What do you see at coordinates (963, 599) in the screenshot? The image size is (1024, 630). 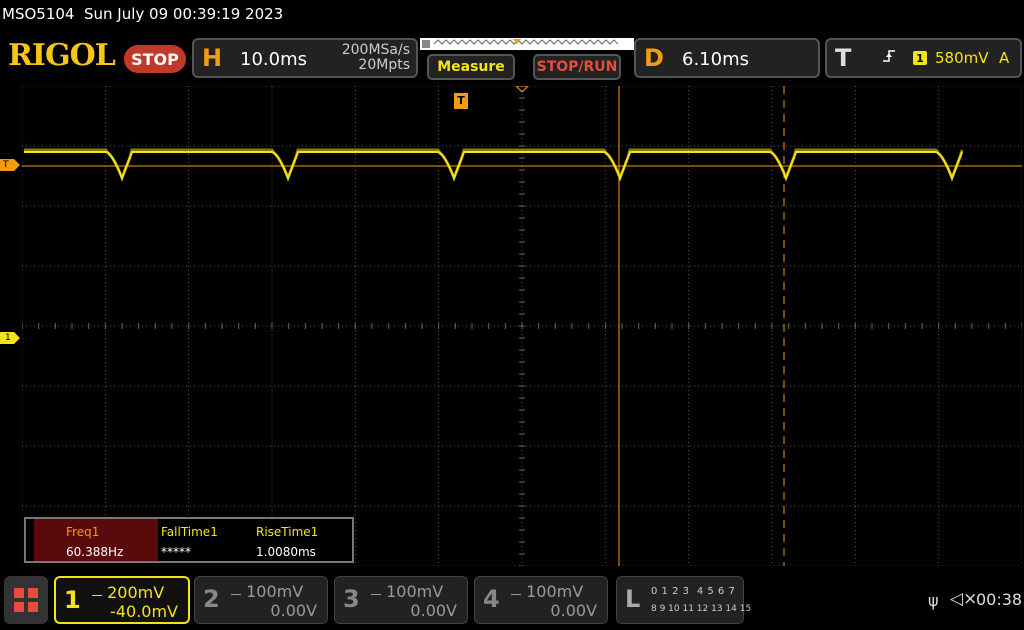 I see `speaker-muted-icon: ◁×` at bounding box center [963, 599].